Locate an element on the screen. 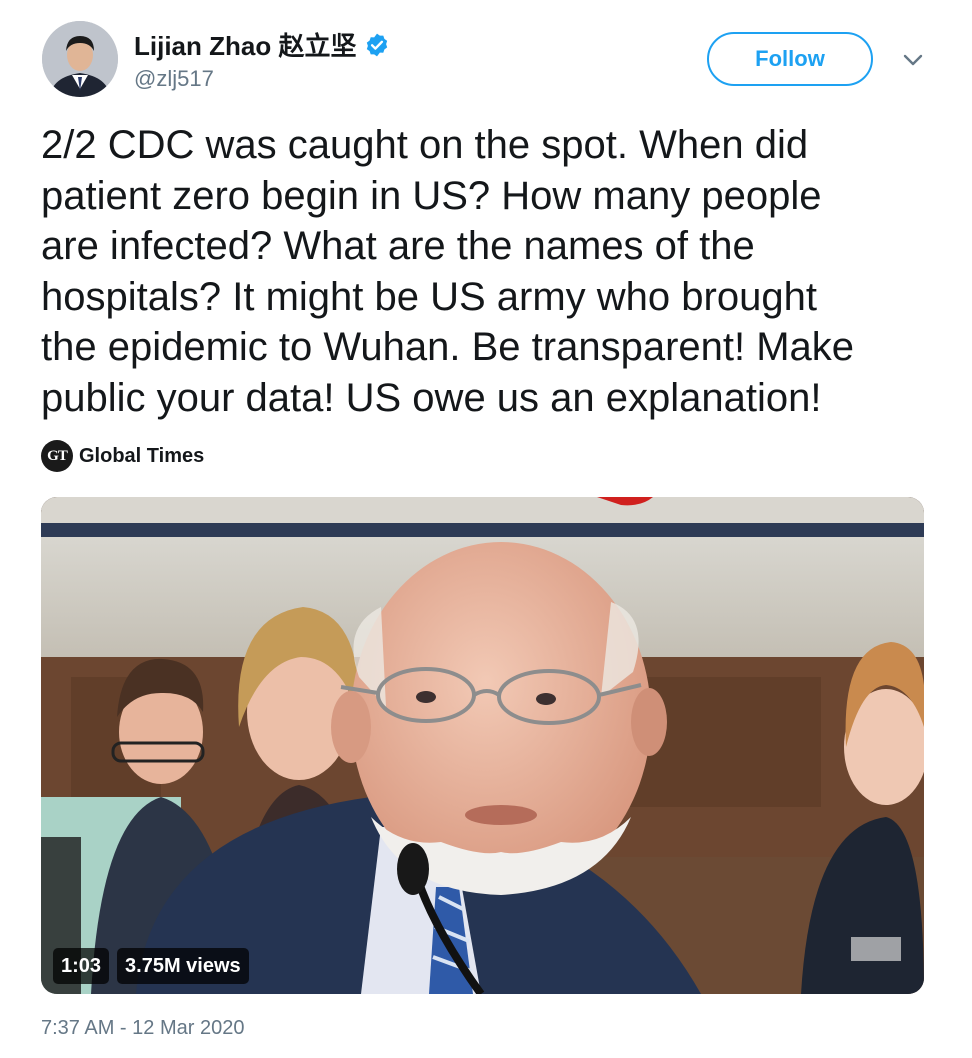 The width and height of the screenshot is (972, 1058). author-name: Lijian Zhao 赵立坚 is located at coordinates (262, 44).